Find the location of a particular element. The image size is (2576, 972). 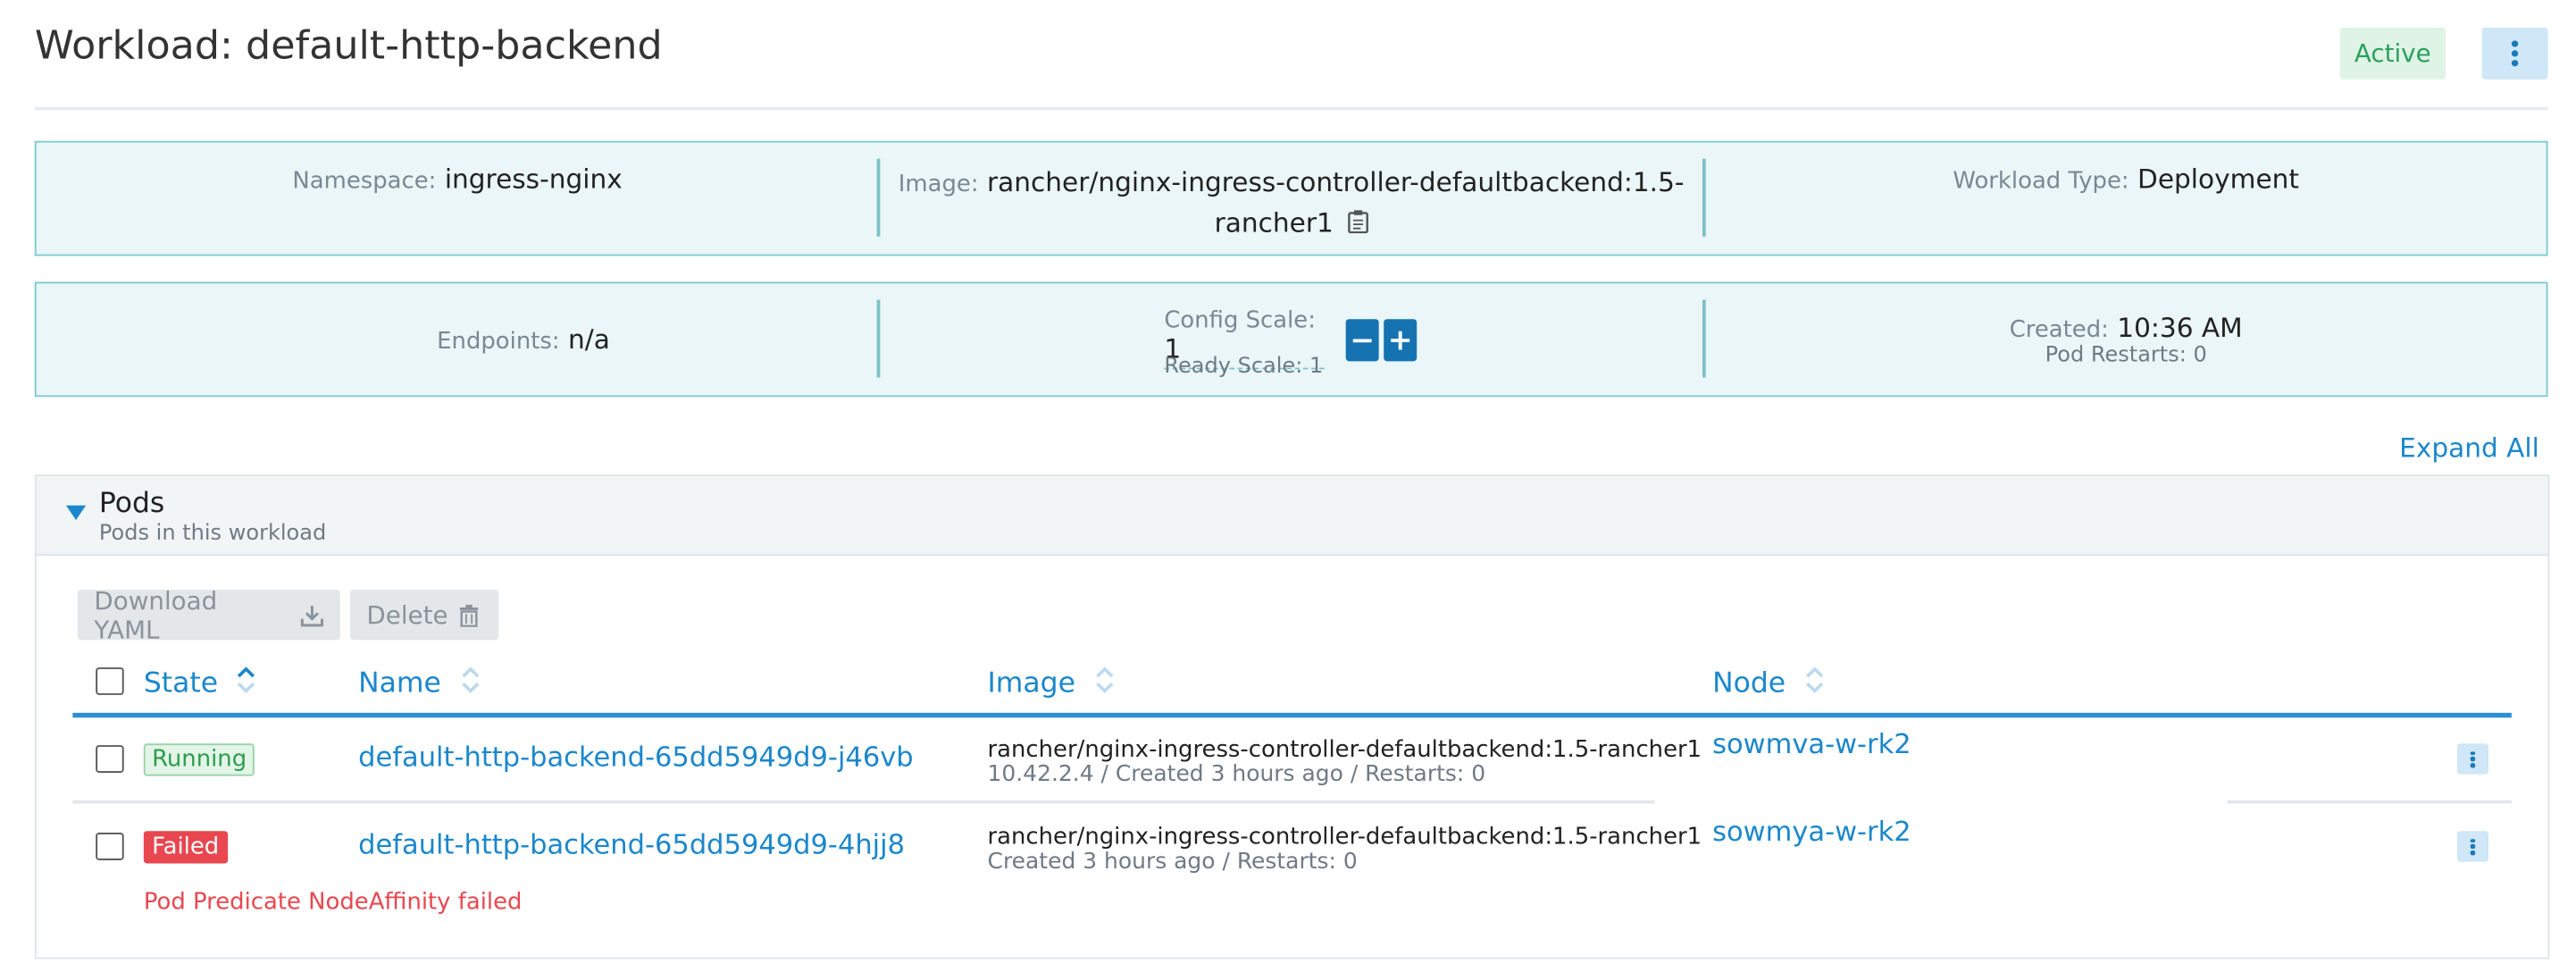

pod-name-link: default-http-backend-65dd5949d9-4hjj8 is located at coordinates (632, 844).